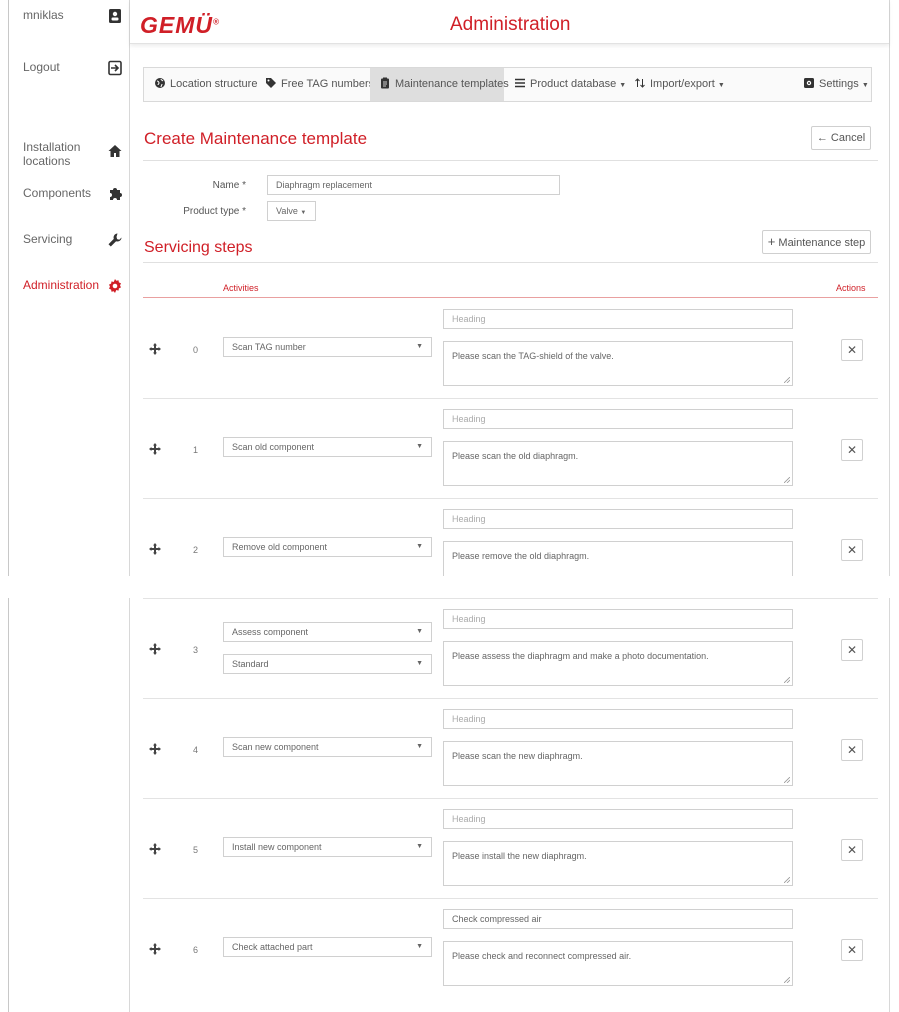  I want to click on sign-out-icon, so click(115, 68).